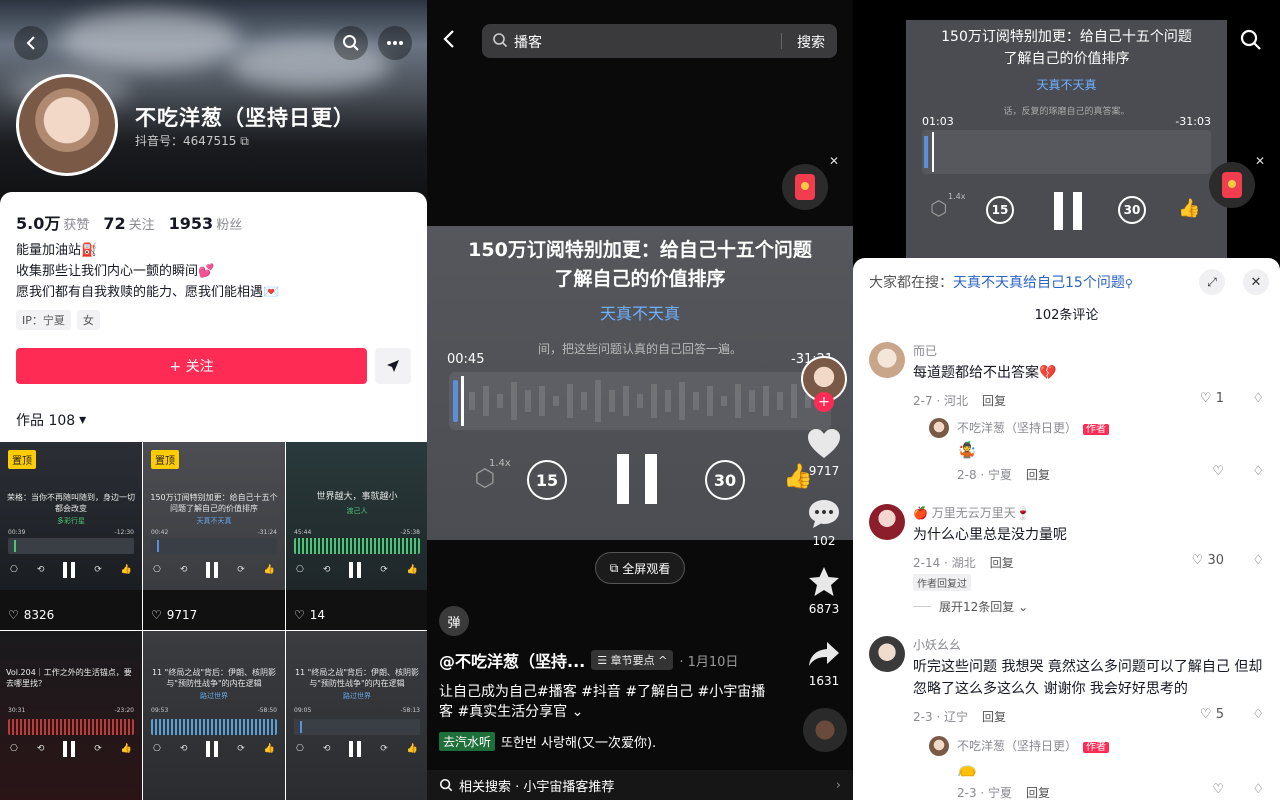 This screenshot has height=800, width=1280. What do you see at coordinates (67, 125) in the screenshot?
I see `profile-avatar` at bounding box center [67, 125].